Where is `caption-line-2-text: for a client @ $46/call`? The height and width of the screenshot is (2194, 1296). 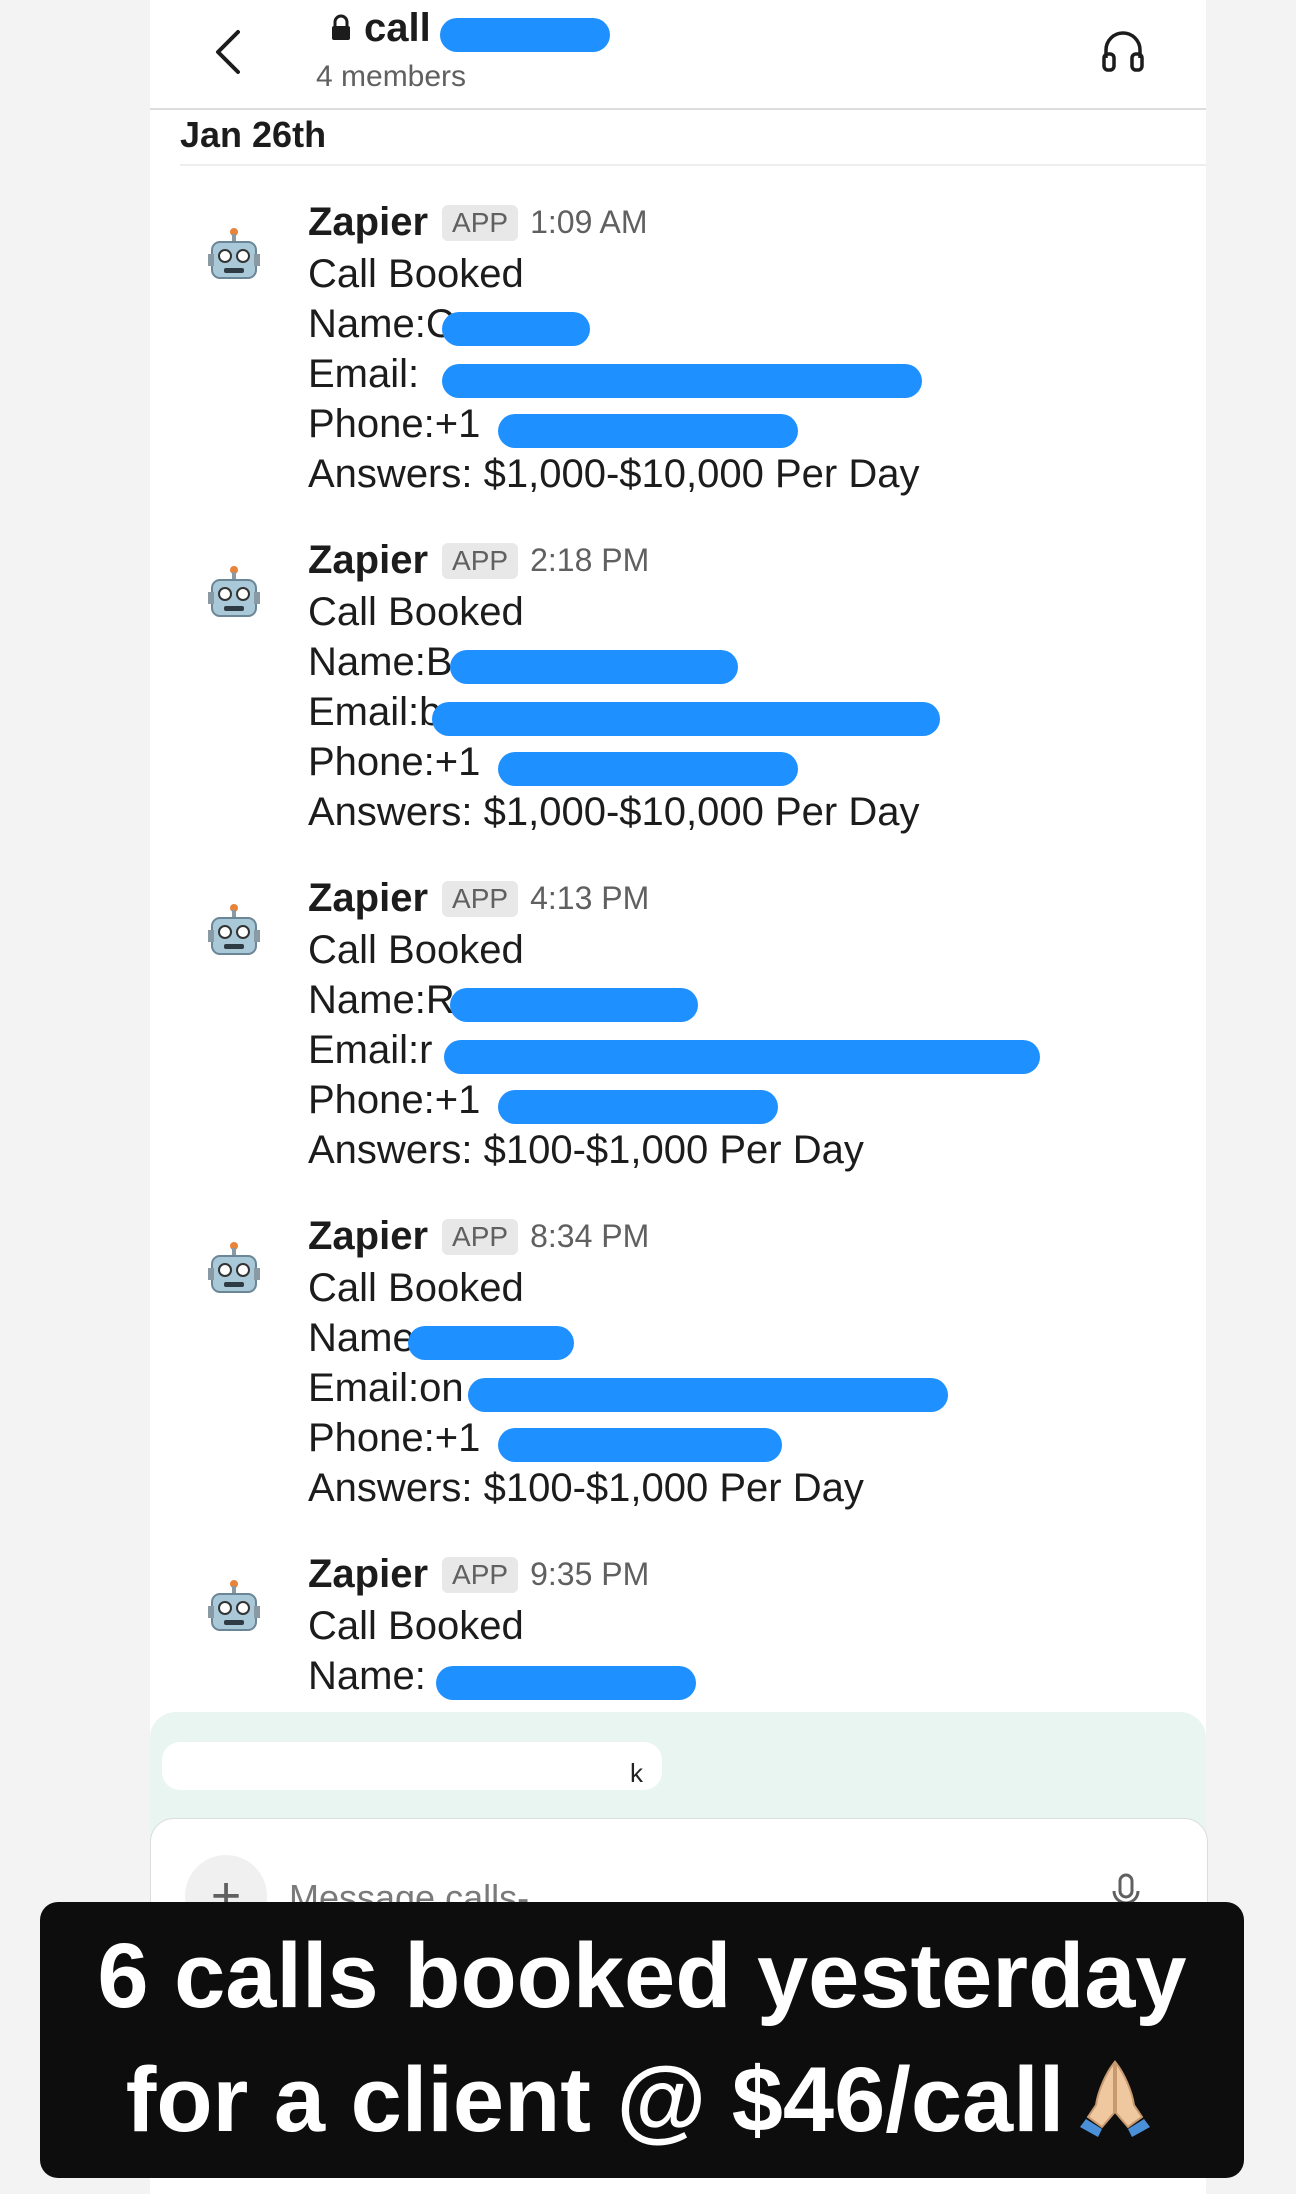 caption-line-2-text: for a client @ $46/call is located at coordinates (595, 2100).